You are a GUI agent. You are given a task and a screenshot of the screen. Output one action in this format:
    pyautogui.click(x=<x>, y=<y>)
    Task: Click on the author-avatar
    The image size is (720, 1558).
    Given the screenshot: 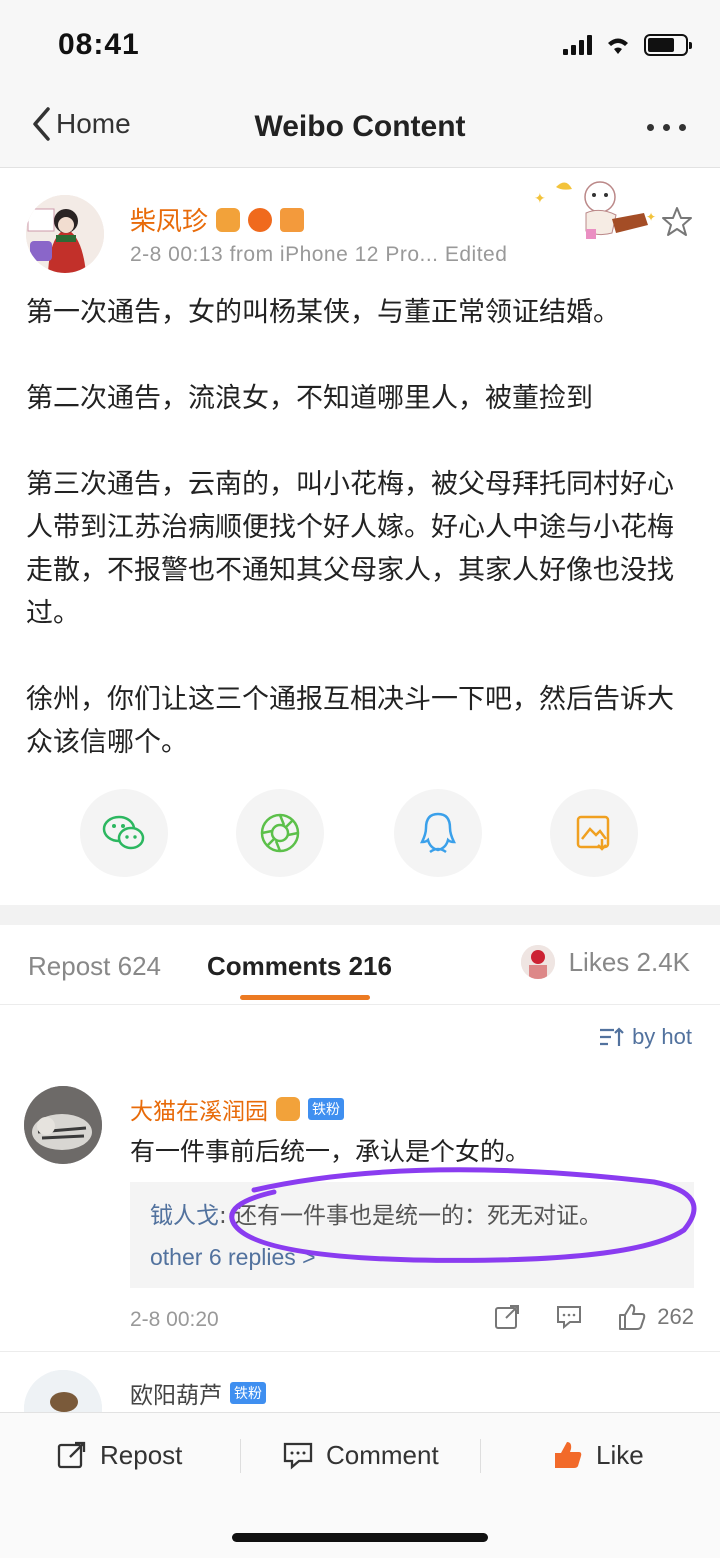 What is the action you would take?
    pyautogui.click(x=65, y=234)
    